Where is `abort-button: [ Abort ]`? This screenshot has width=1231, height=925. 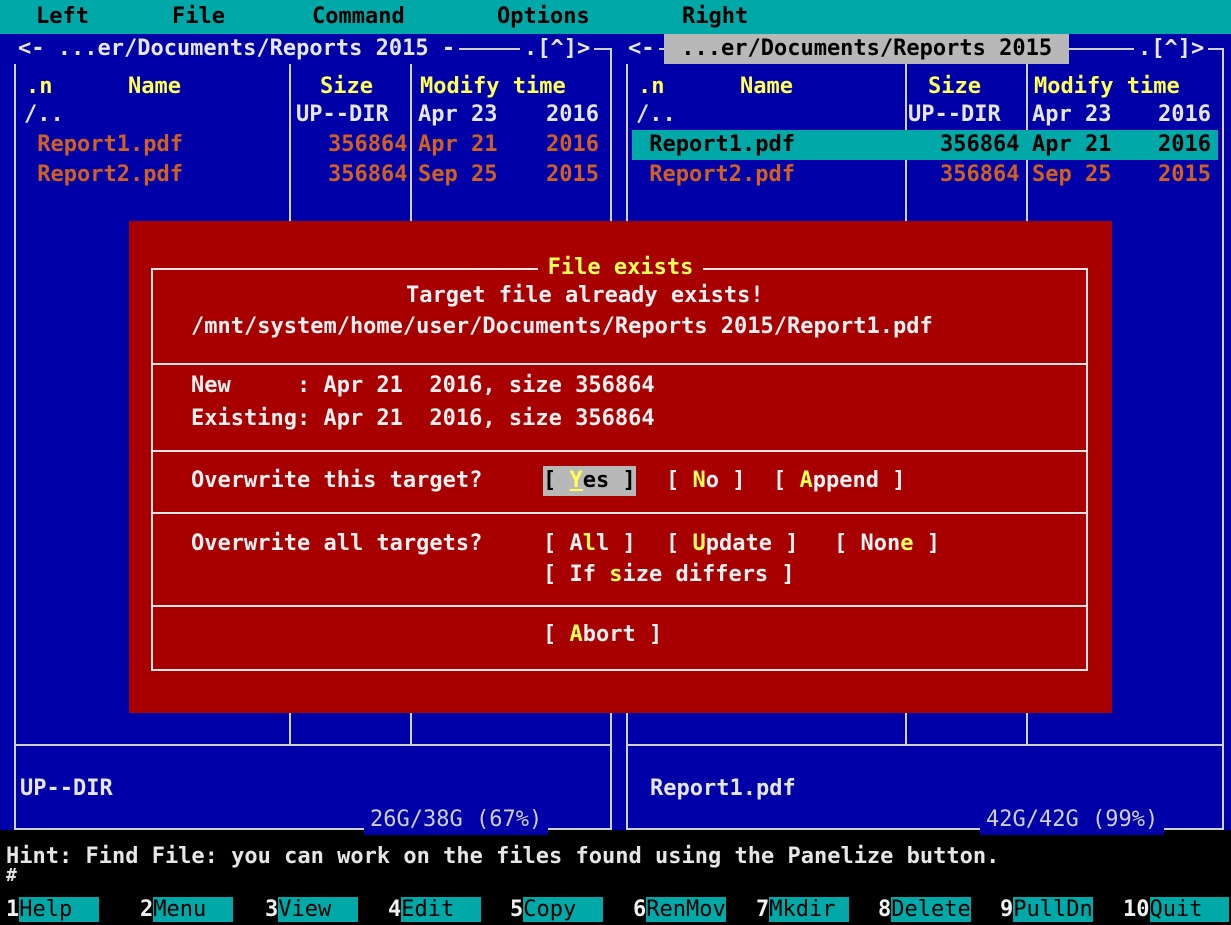 abort-button: [ Abort ] is located at coordinates (602, 635).